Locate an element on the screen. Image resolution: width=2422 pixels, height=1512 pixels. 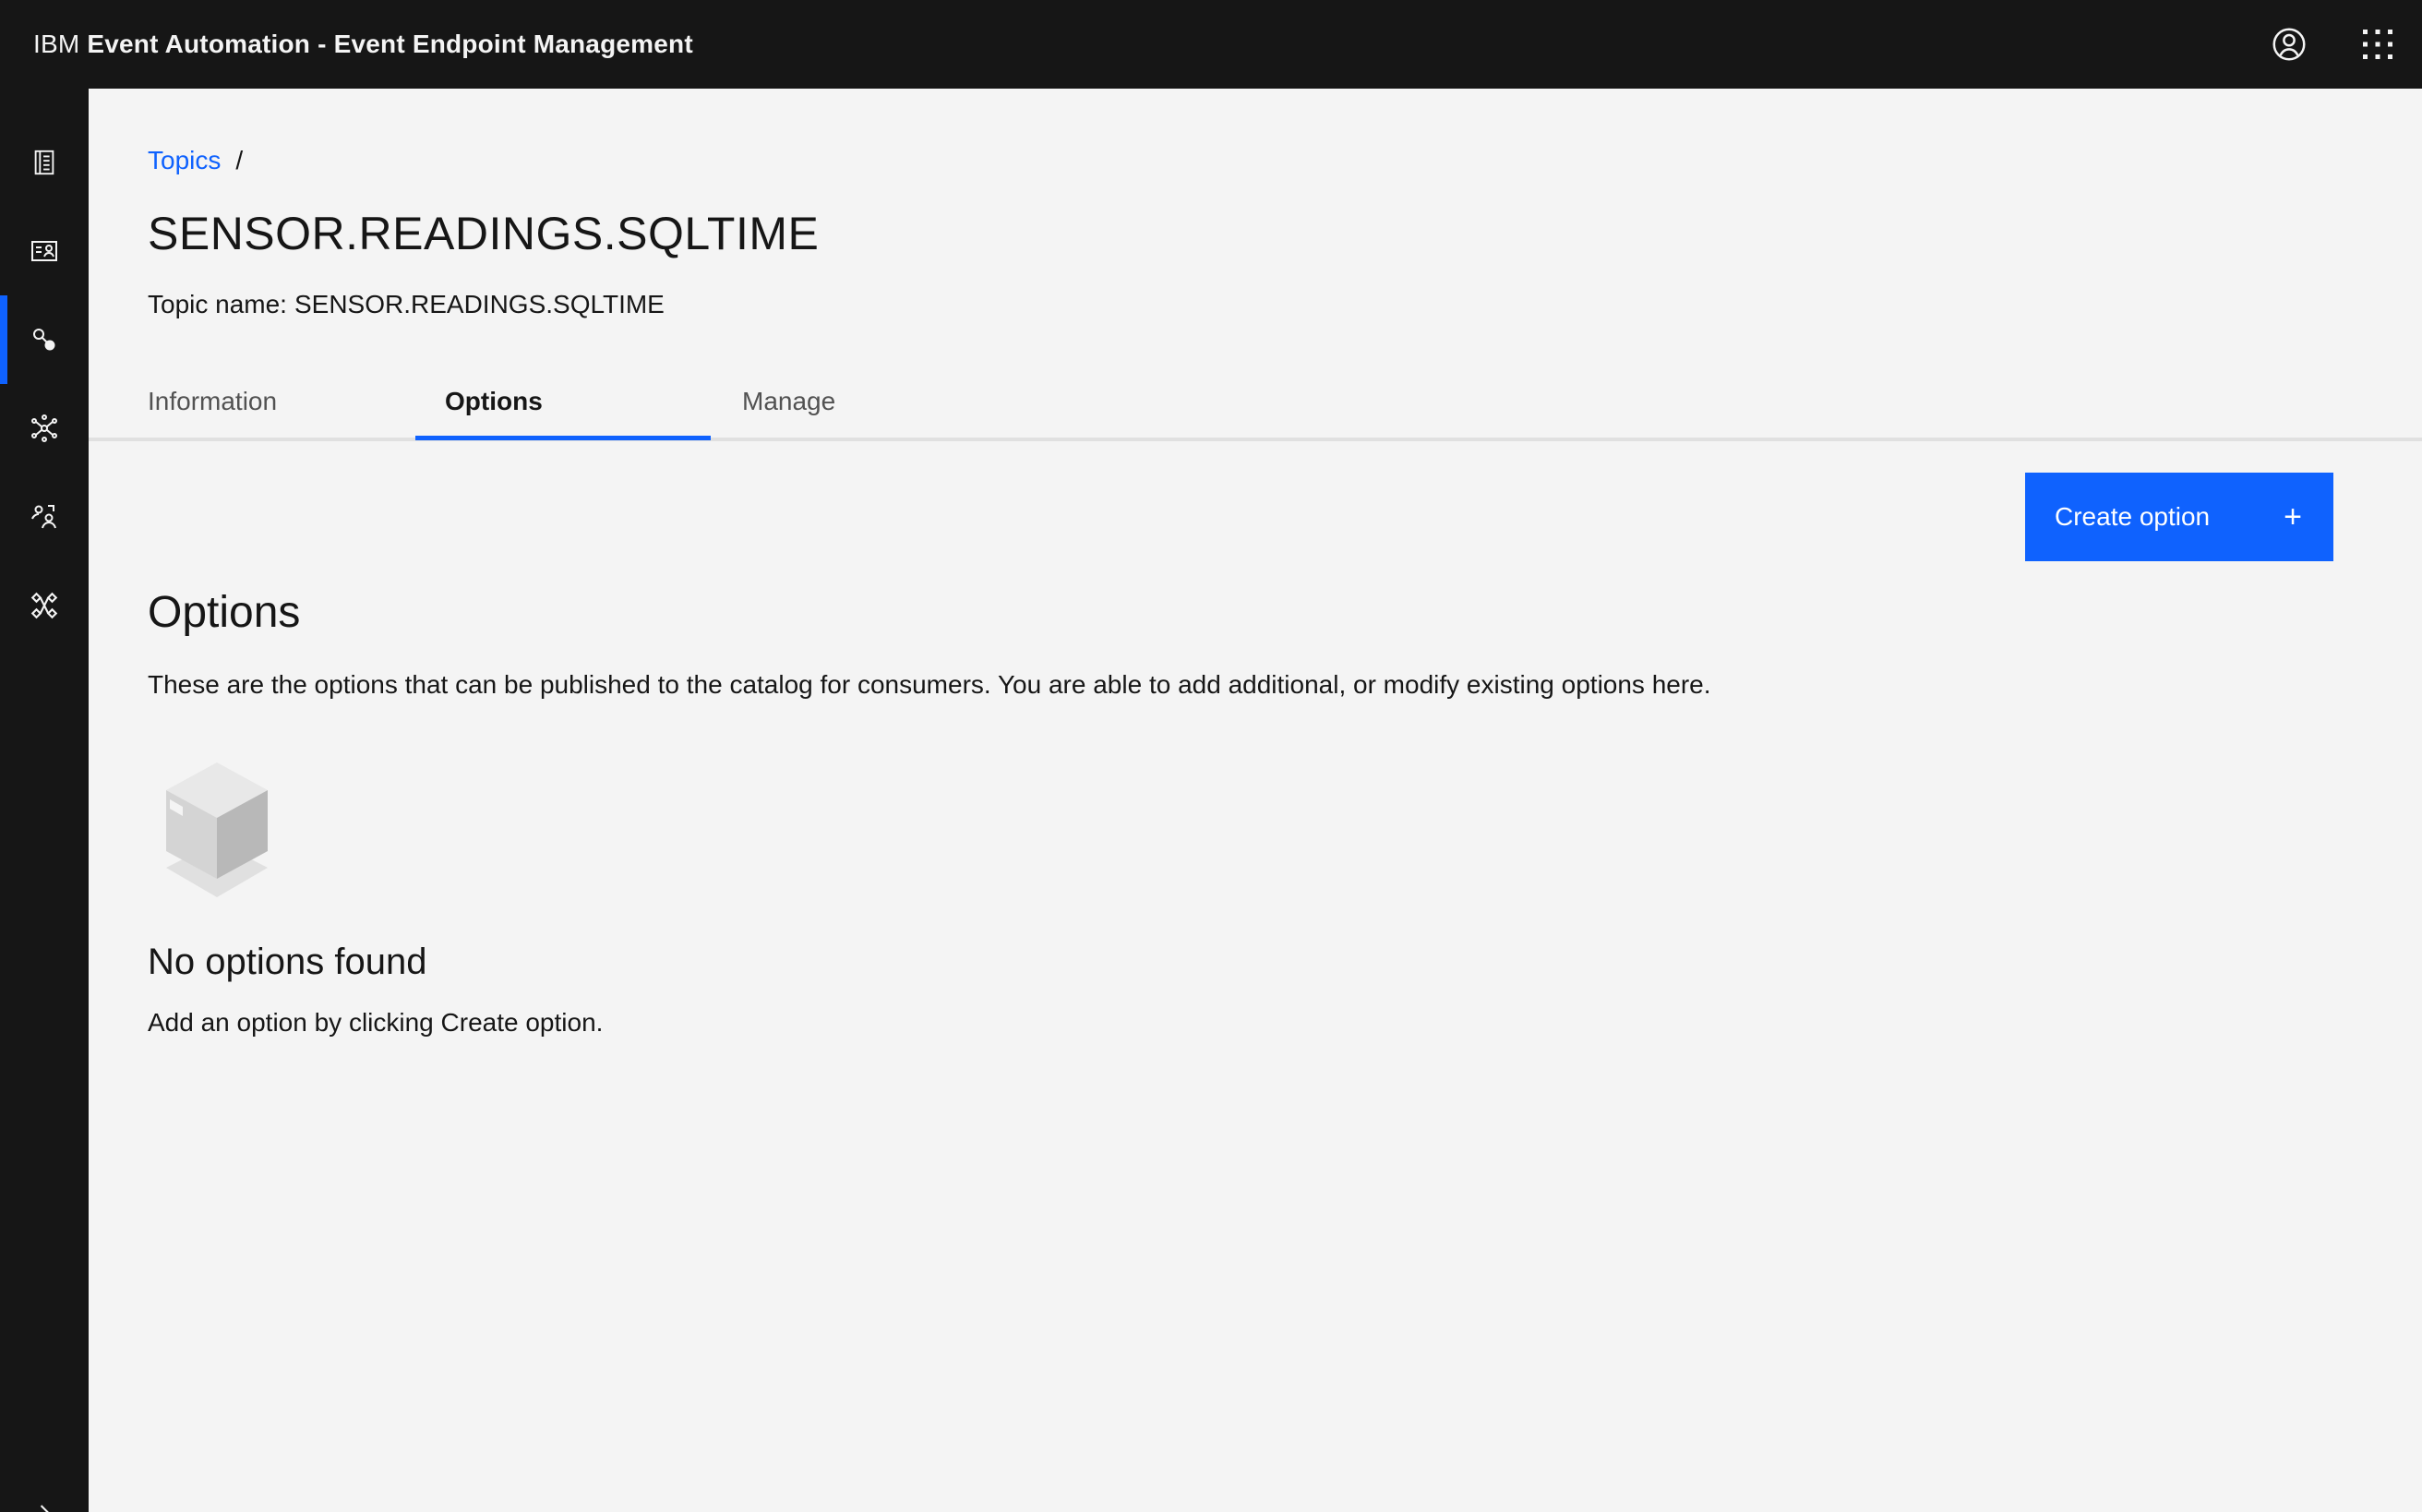
chevron-right-icon is located at coordinates (44, 1508).